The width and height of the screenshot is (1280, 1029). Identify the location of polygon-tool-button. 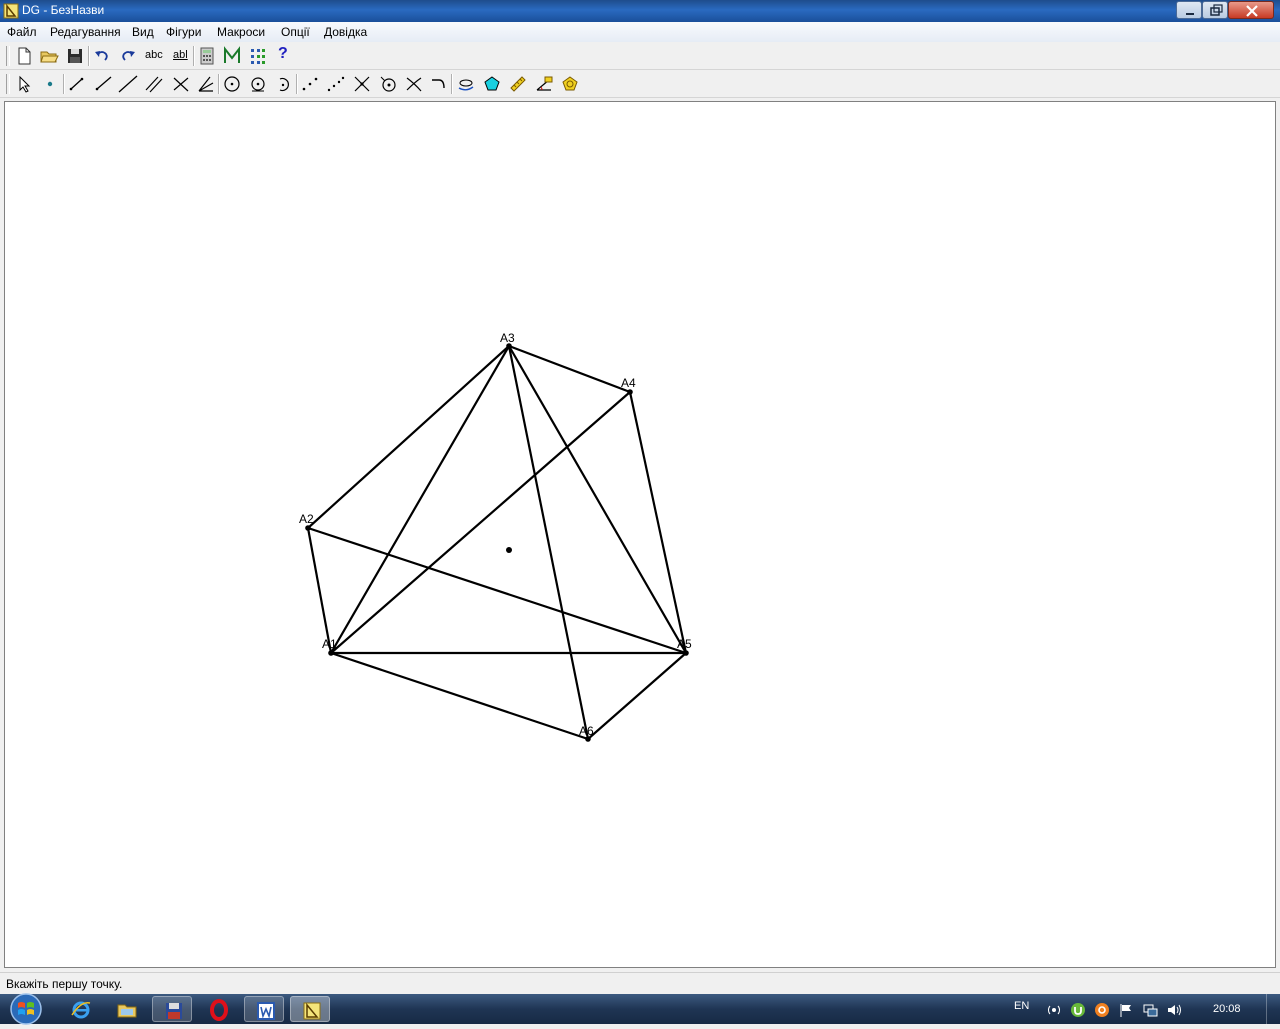
(492, 84).